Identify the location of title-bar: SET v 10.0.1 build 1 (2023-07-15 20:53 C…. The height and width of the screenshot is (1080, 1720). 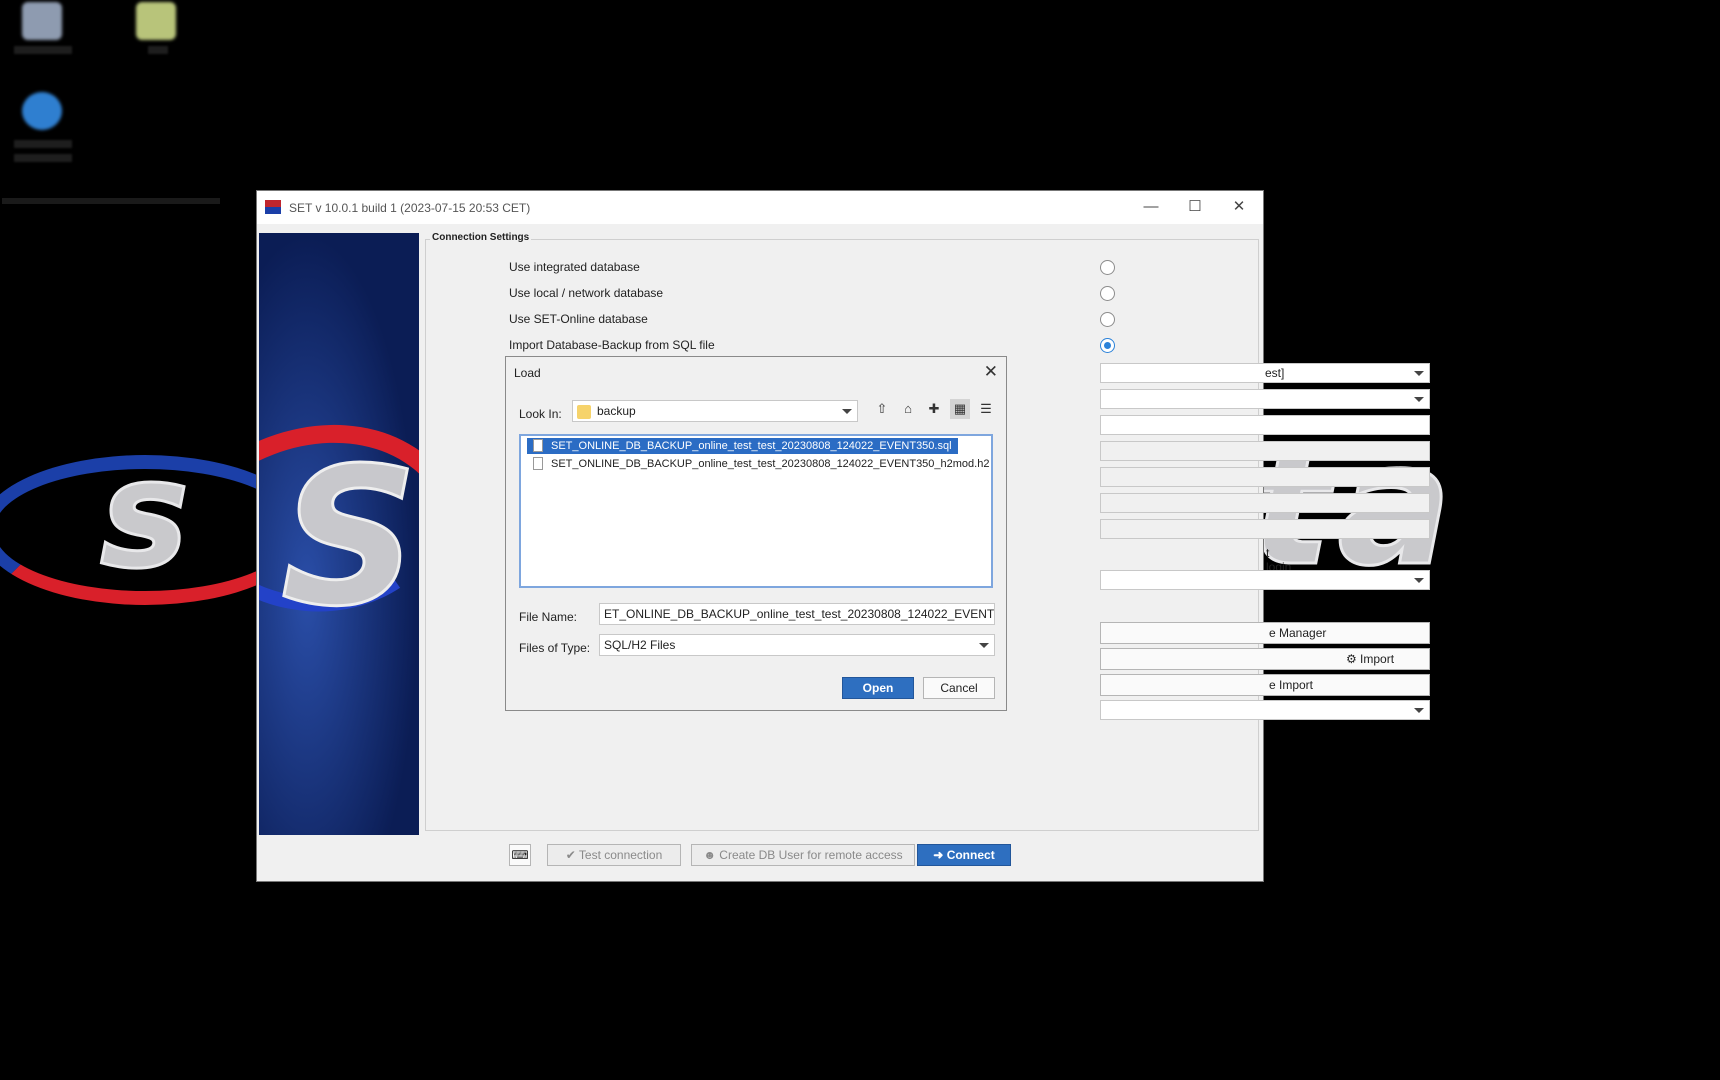
(760, 207).